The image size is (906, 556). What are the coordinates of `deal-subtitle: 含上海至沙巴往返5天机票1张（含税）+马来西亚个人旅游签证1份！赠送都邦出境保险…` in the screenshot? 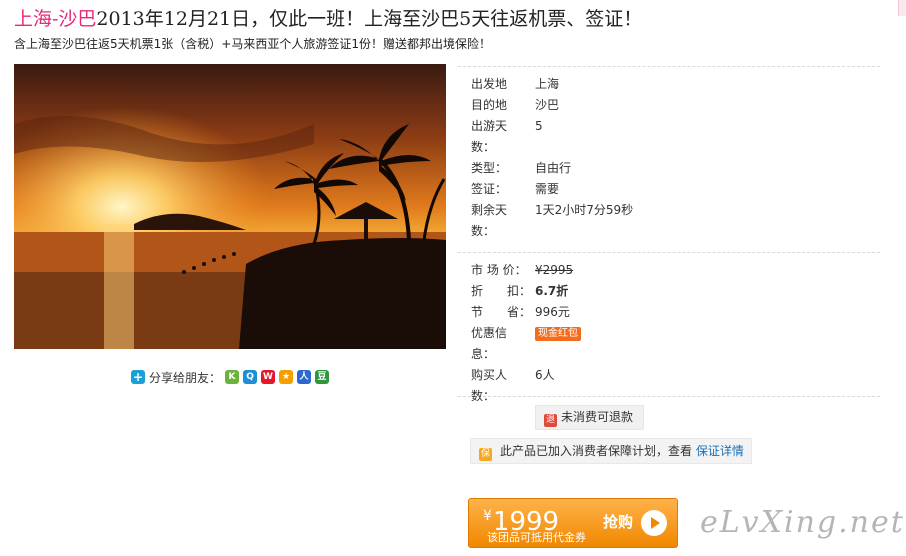 It's located at (252, 44).